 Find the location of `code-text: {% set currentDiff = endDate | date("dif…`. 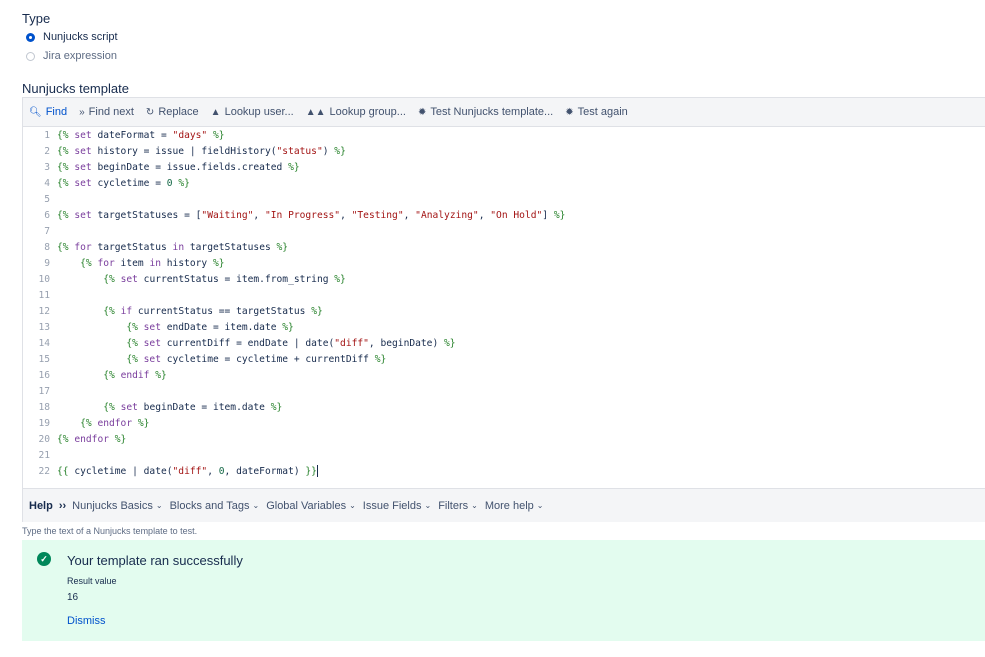

code-text: {% set currentDiff = endDate | date("dif… is located at coordinates (256, 344).